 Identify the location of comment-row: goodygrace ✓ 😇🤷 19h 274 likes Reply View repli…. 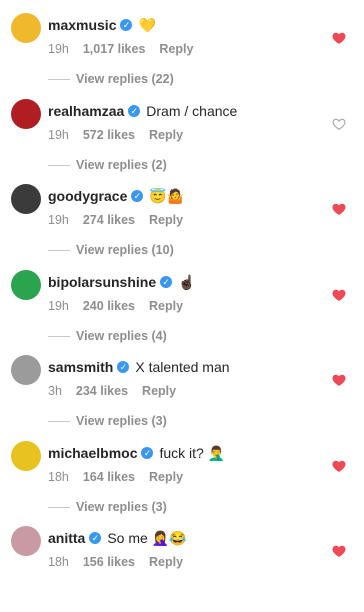
(182, 227).